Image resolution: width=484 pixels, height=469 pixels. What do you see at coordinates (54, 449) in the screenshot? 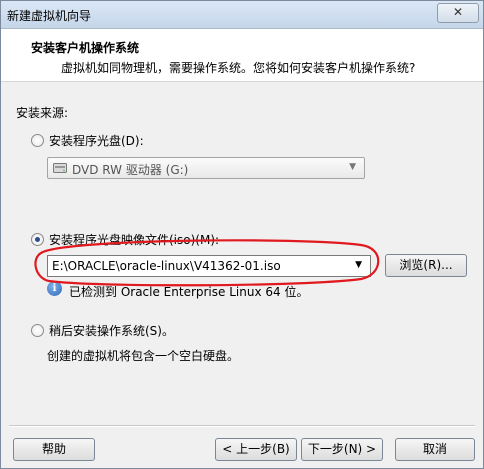
I see `help-button: 帮助` at bounding box center [54, 449].